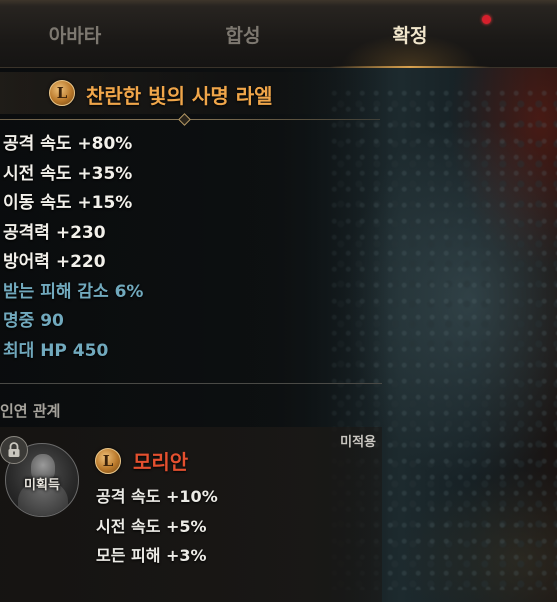 The width and height of the screenshot is (557, 602). I want to click on stat-line-bonus: 최대 HP 450, so click(56, 350).